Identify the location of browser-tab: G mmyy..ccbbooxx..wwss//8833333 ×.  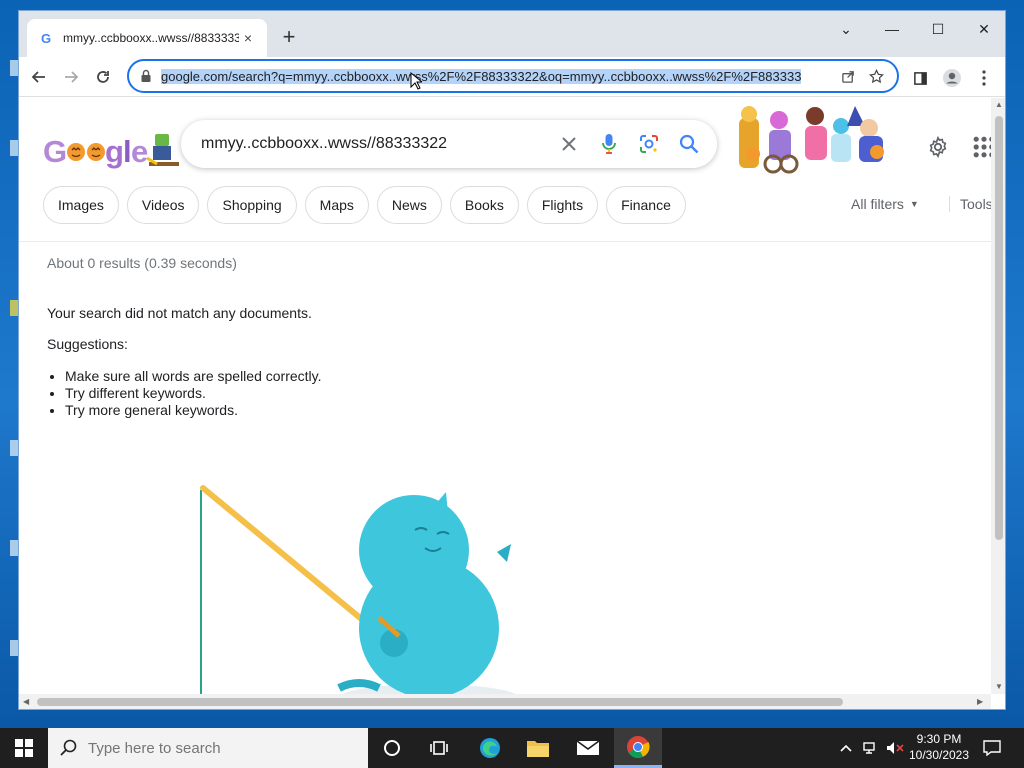
(147, 38).